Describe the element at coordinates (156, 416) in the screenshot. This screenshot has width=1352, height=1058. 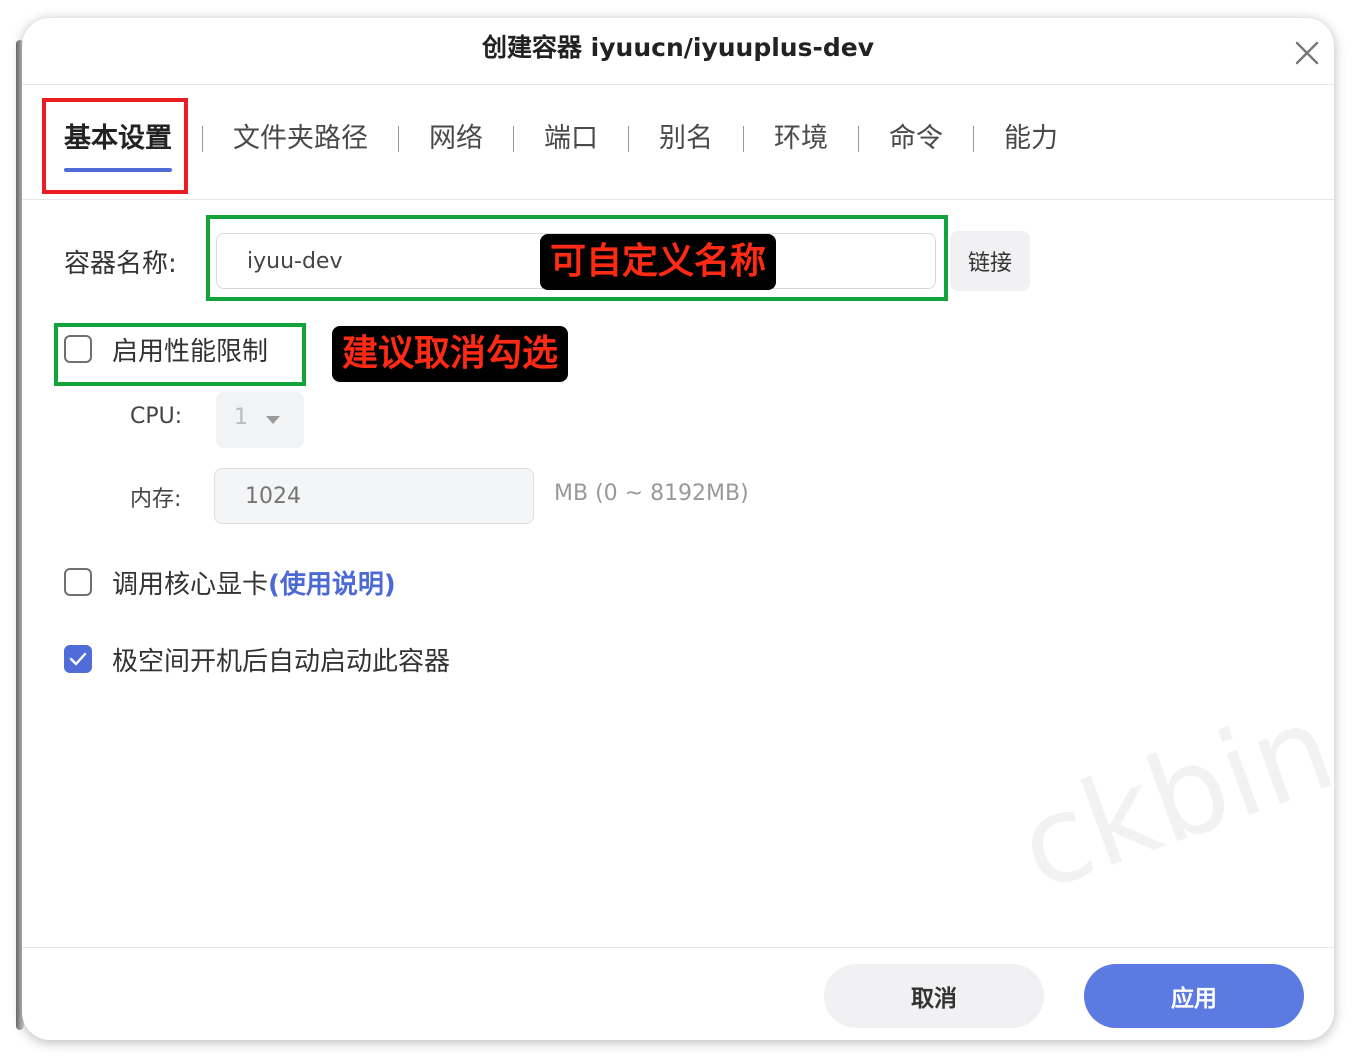
I see `cpu-label: CPU:` at that location.